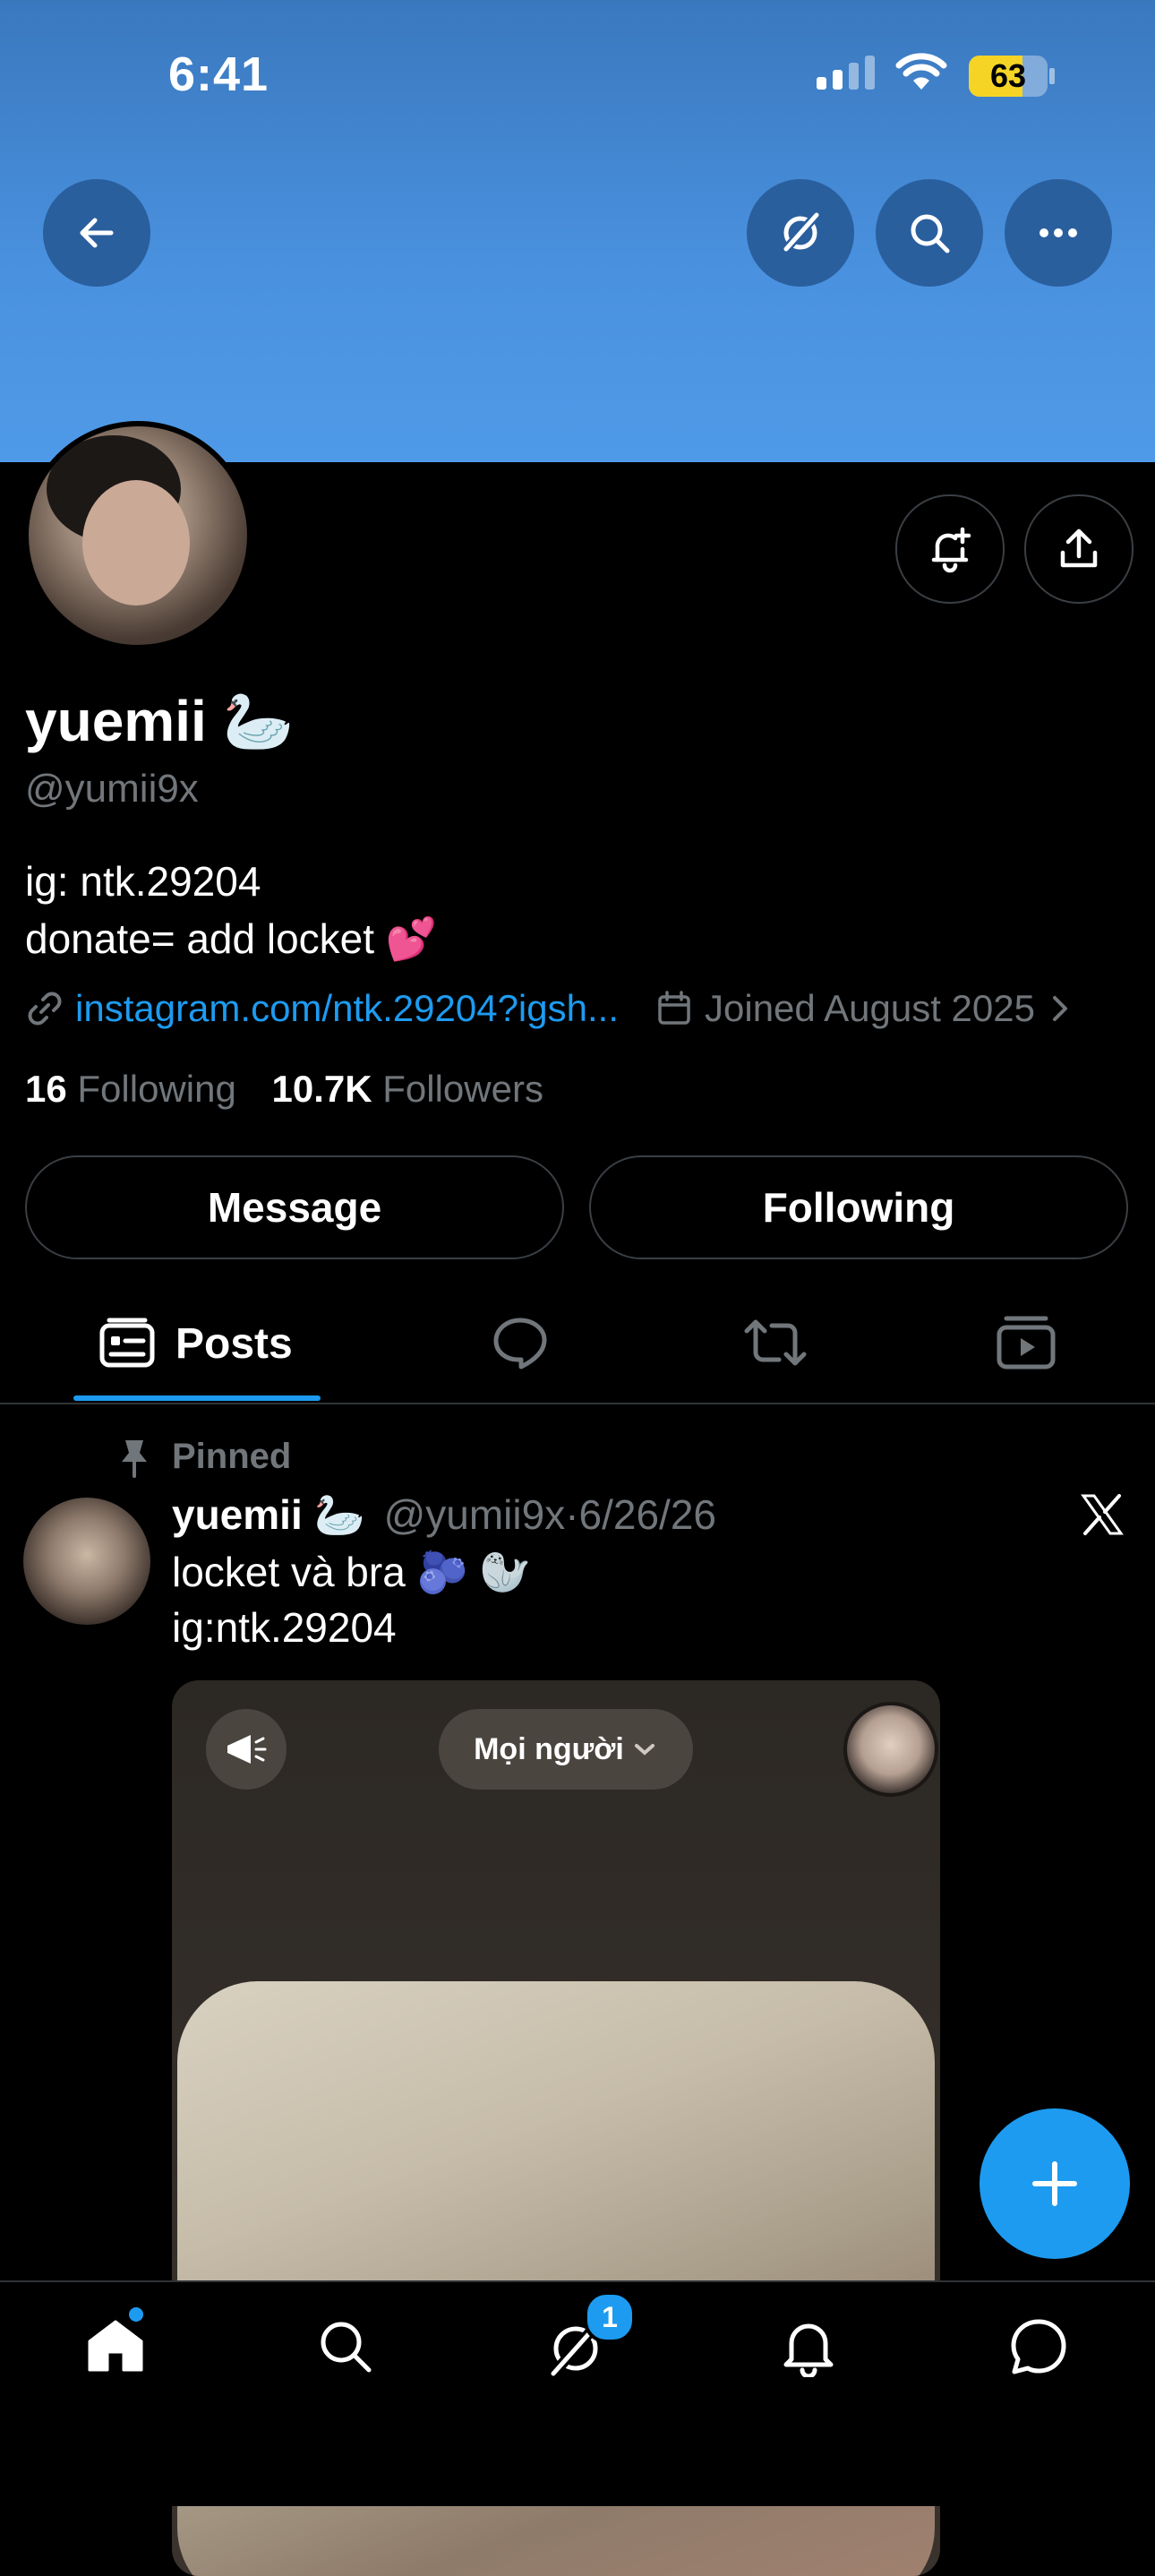 Image resolution: width=1155 pixels, height=2576 pixels. I want to click on nav-messages, so click(1038, 2346).